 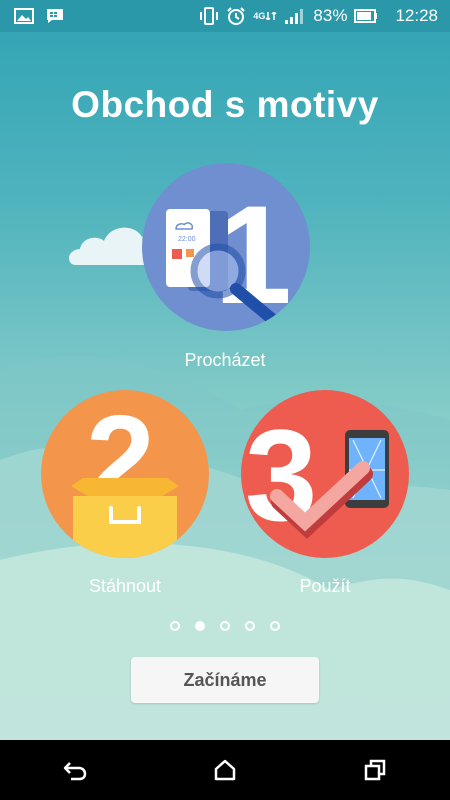 What do you see at coordinates (225, 104) in the screenshot?
I see `page-title: Obchod s motivy` at bounding box center [225, 104].